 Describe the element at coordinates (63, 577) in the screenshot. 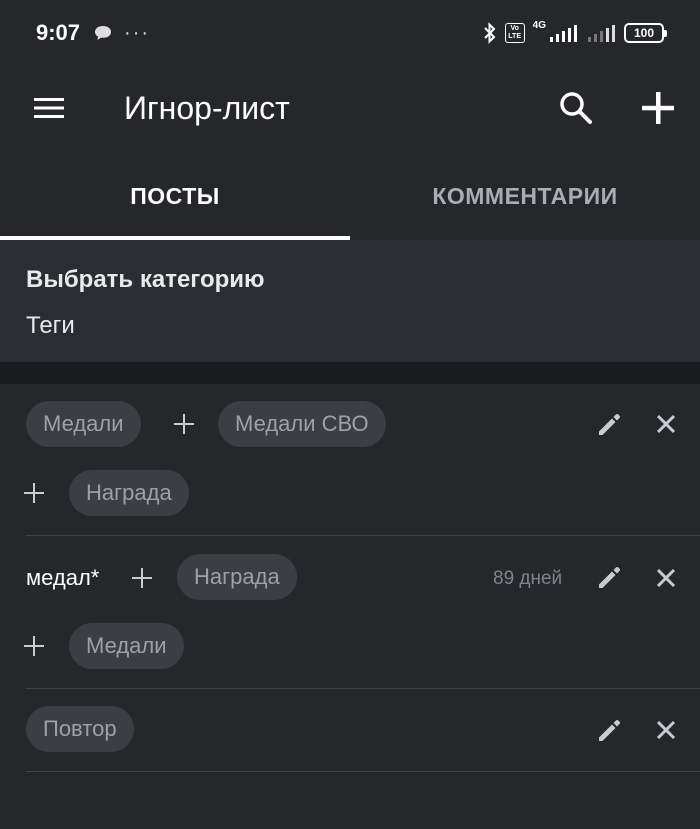

I see `keyword-text: медал*` at that location.